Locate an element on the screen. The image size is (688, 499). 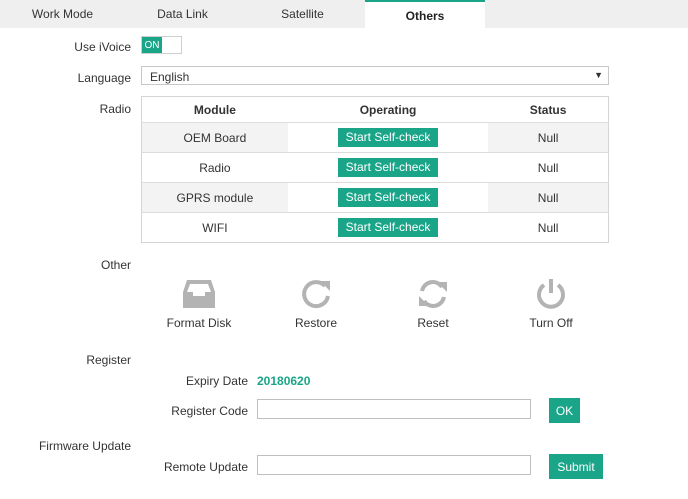
self-check-button-radio: Start Self-check is located at coordinates (388, 167).